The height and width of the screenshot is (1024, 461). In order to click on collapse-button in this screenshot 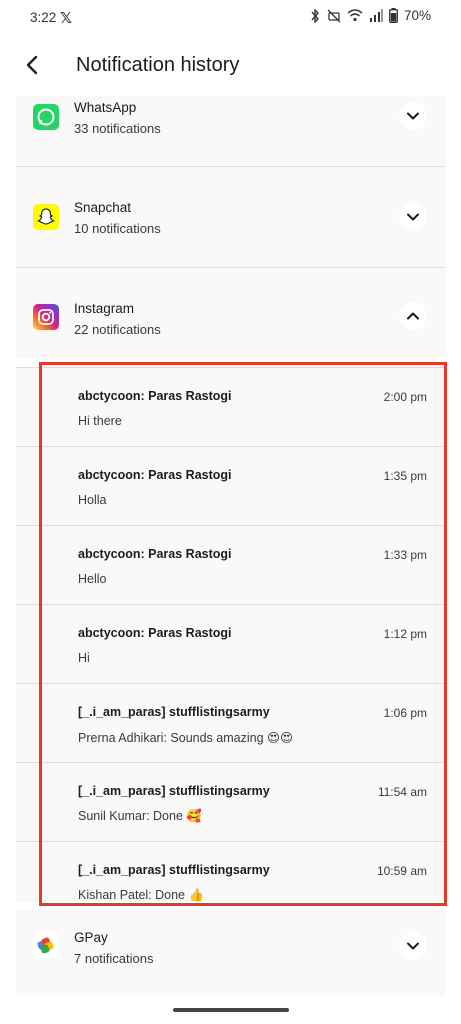, I will do `click(413, 316)`.